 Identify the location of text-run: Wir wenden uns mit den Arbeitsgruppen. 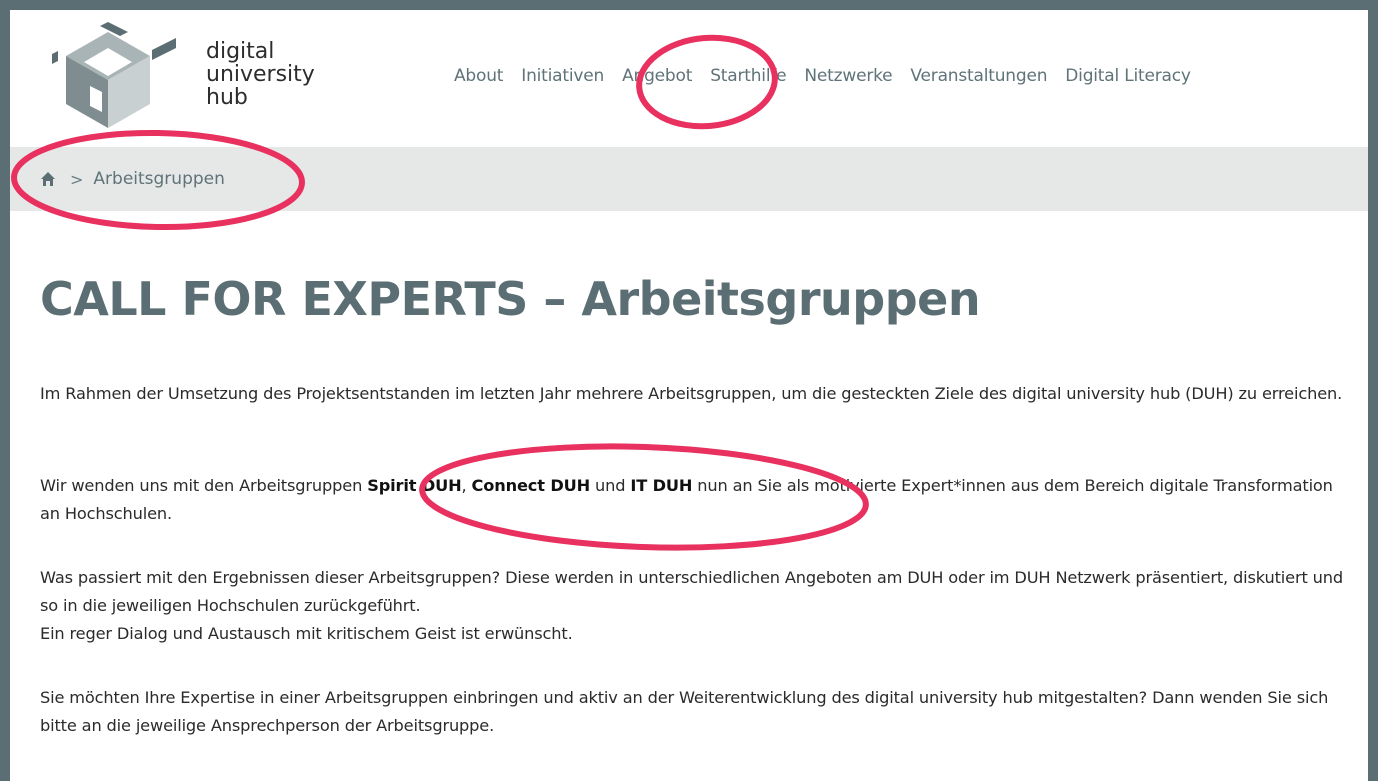
(204, 485).